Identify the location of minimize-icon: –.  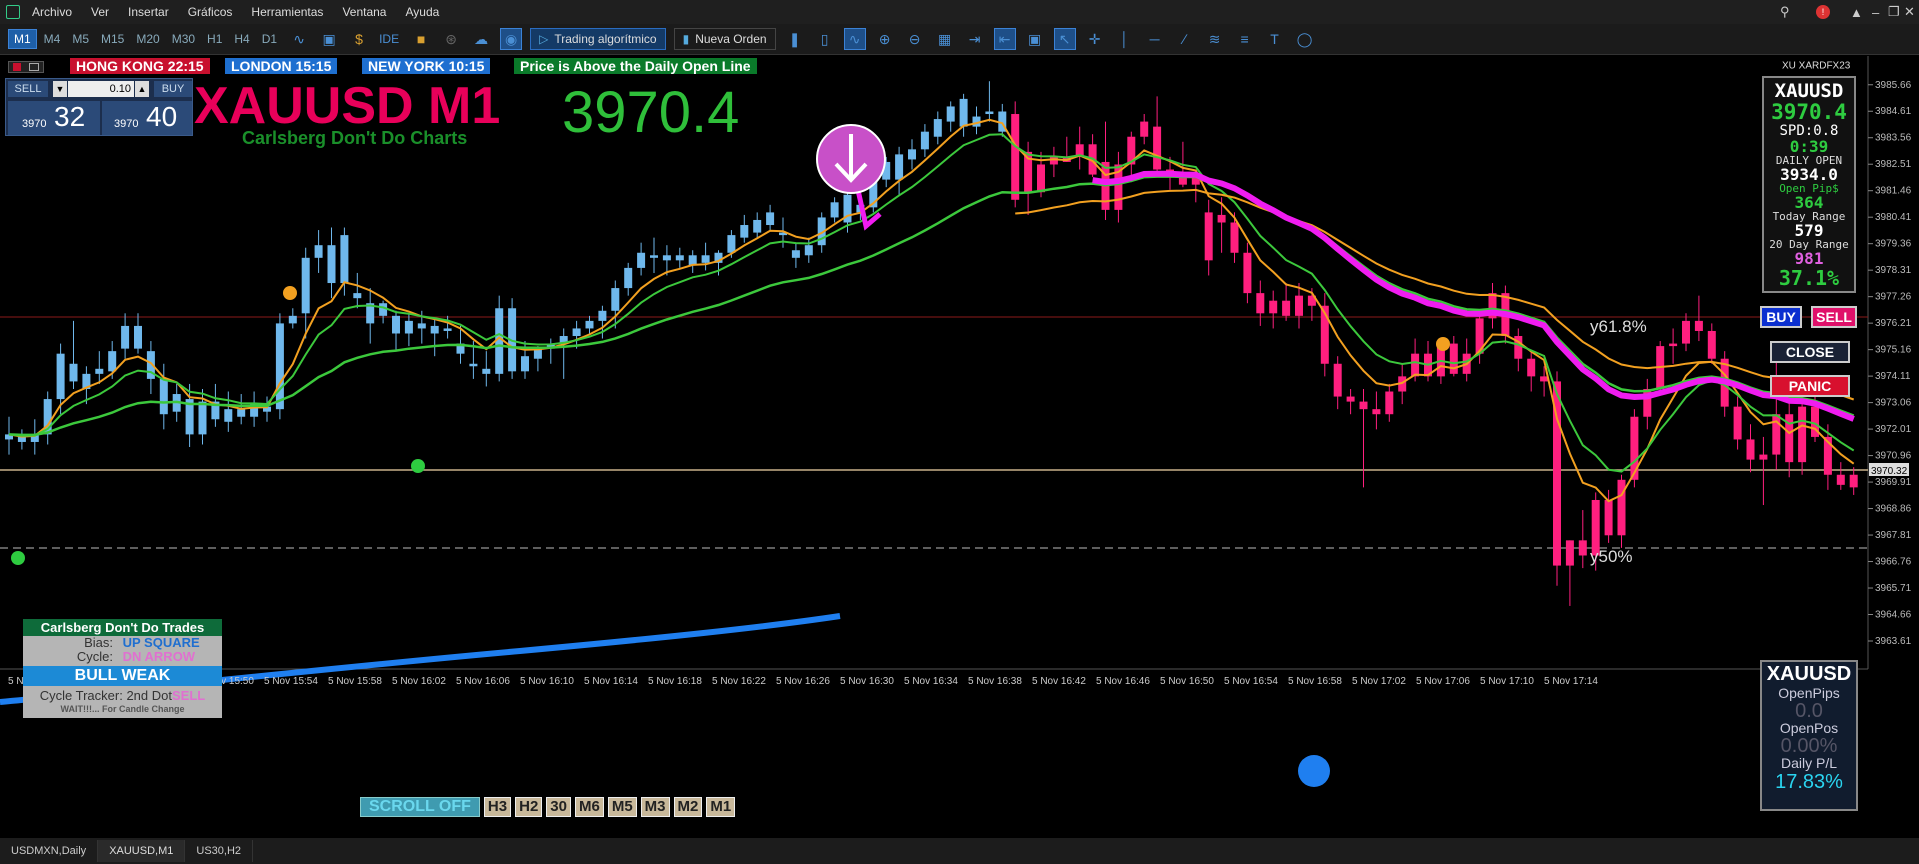
(1875, 12).